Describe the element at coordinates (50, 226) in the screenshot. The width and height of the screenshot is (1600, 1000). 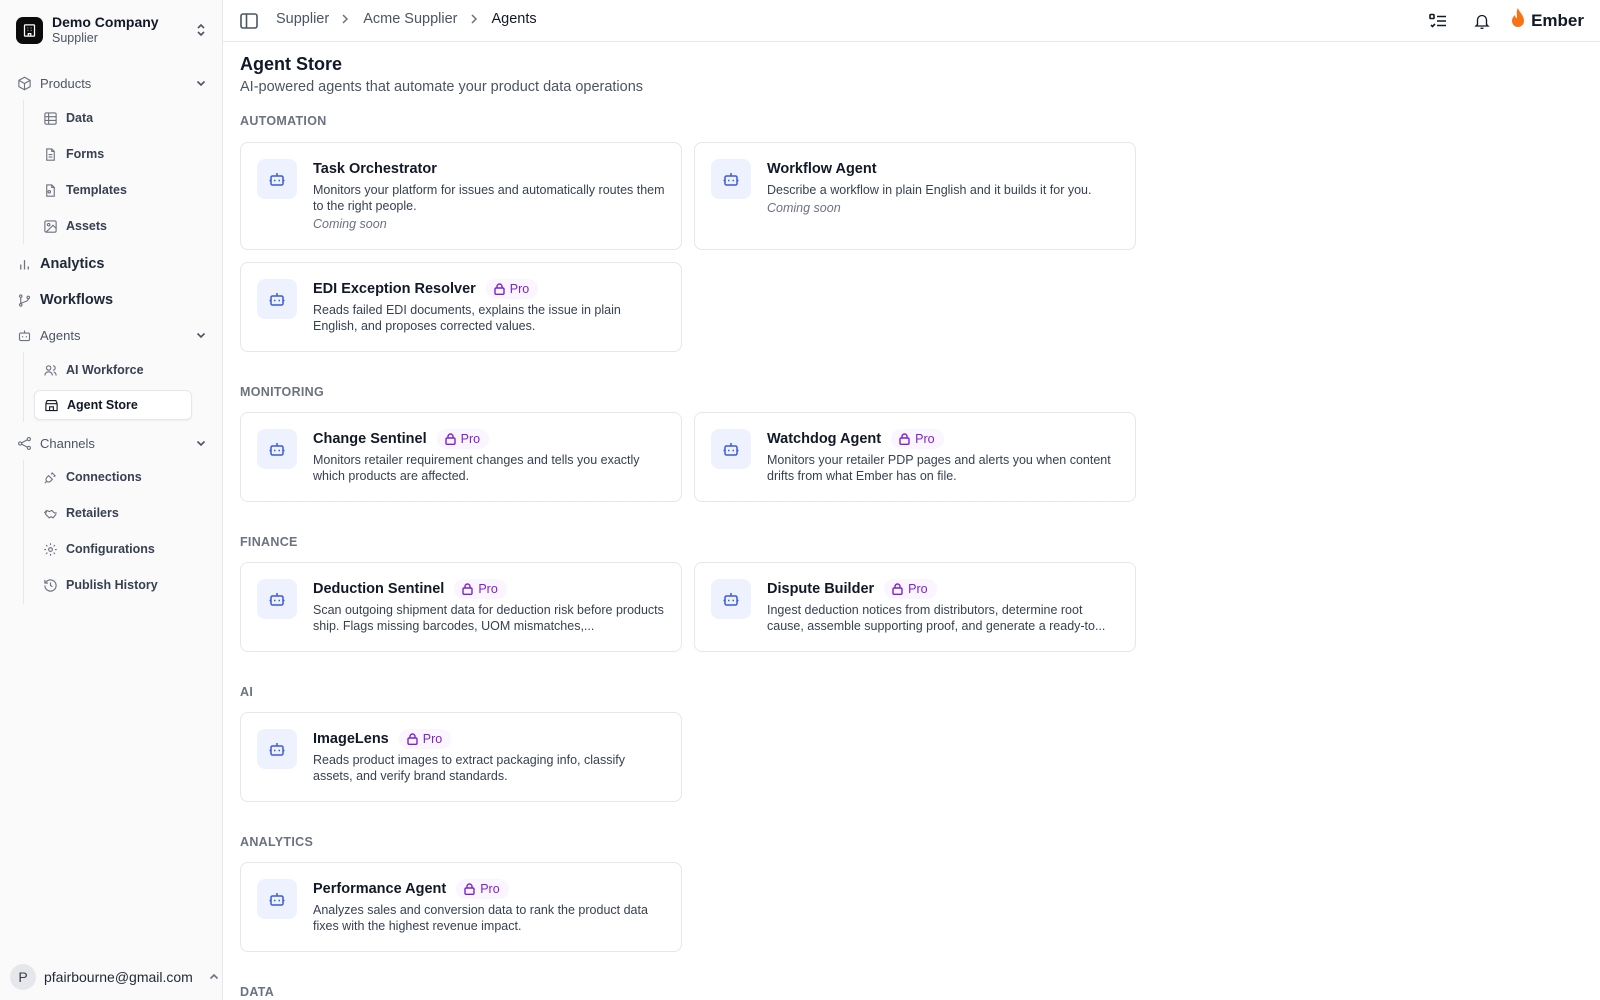
I see `image-icon` at that location.